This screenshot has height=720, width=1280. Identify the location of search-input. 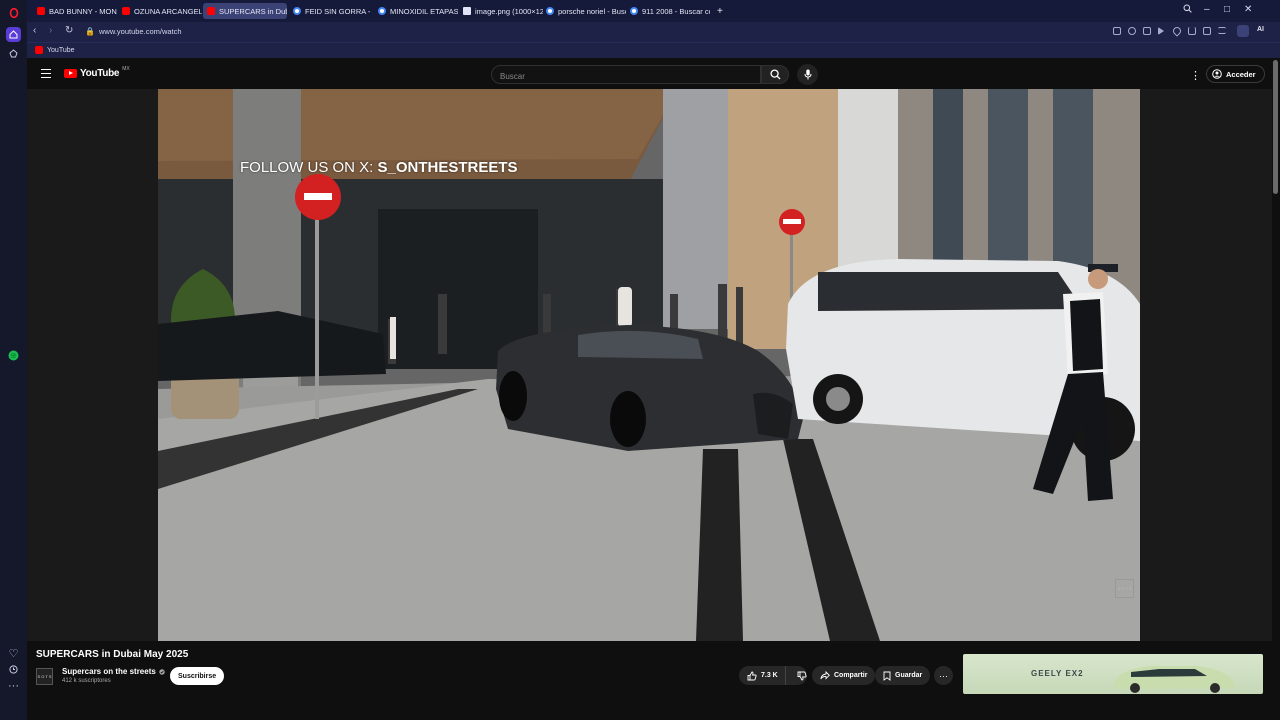
(626, 76).